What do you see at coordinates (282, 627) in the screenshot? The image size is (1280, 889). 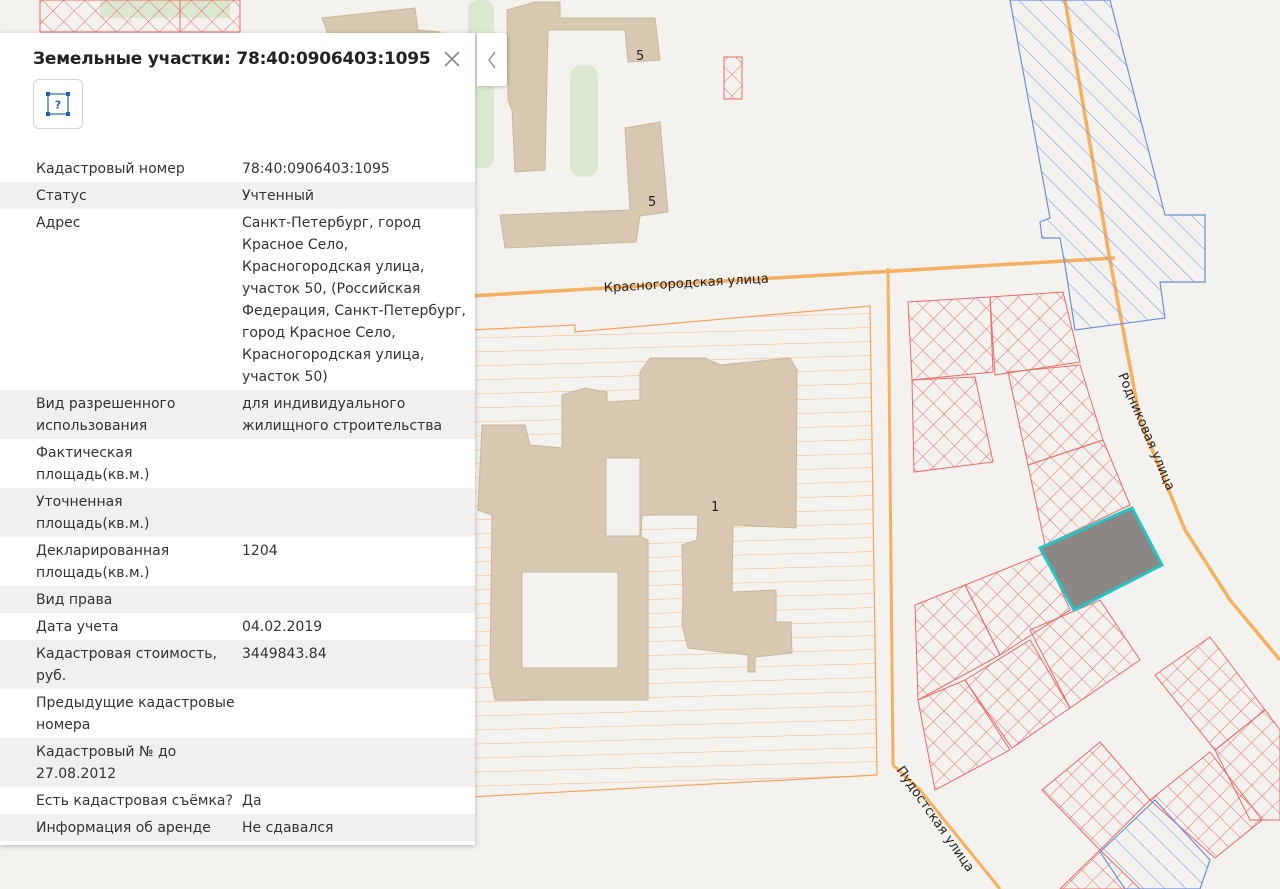 I see `property-value: 04.02.2019` at bounding box center [282, 627].